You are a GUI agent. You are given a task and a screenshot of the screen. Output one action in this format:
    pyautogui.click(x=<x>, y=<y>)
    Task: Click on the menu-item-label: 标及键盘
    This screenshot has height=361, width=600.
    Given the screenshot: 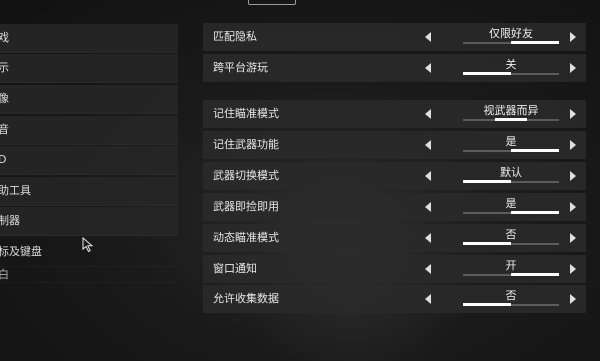 What is the action you would take?
    pyautogui.click(x=21, y=251)
    